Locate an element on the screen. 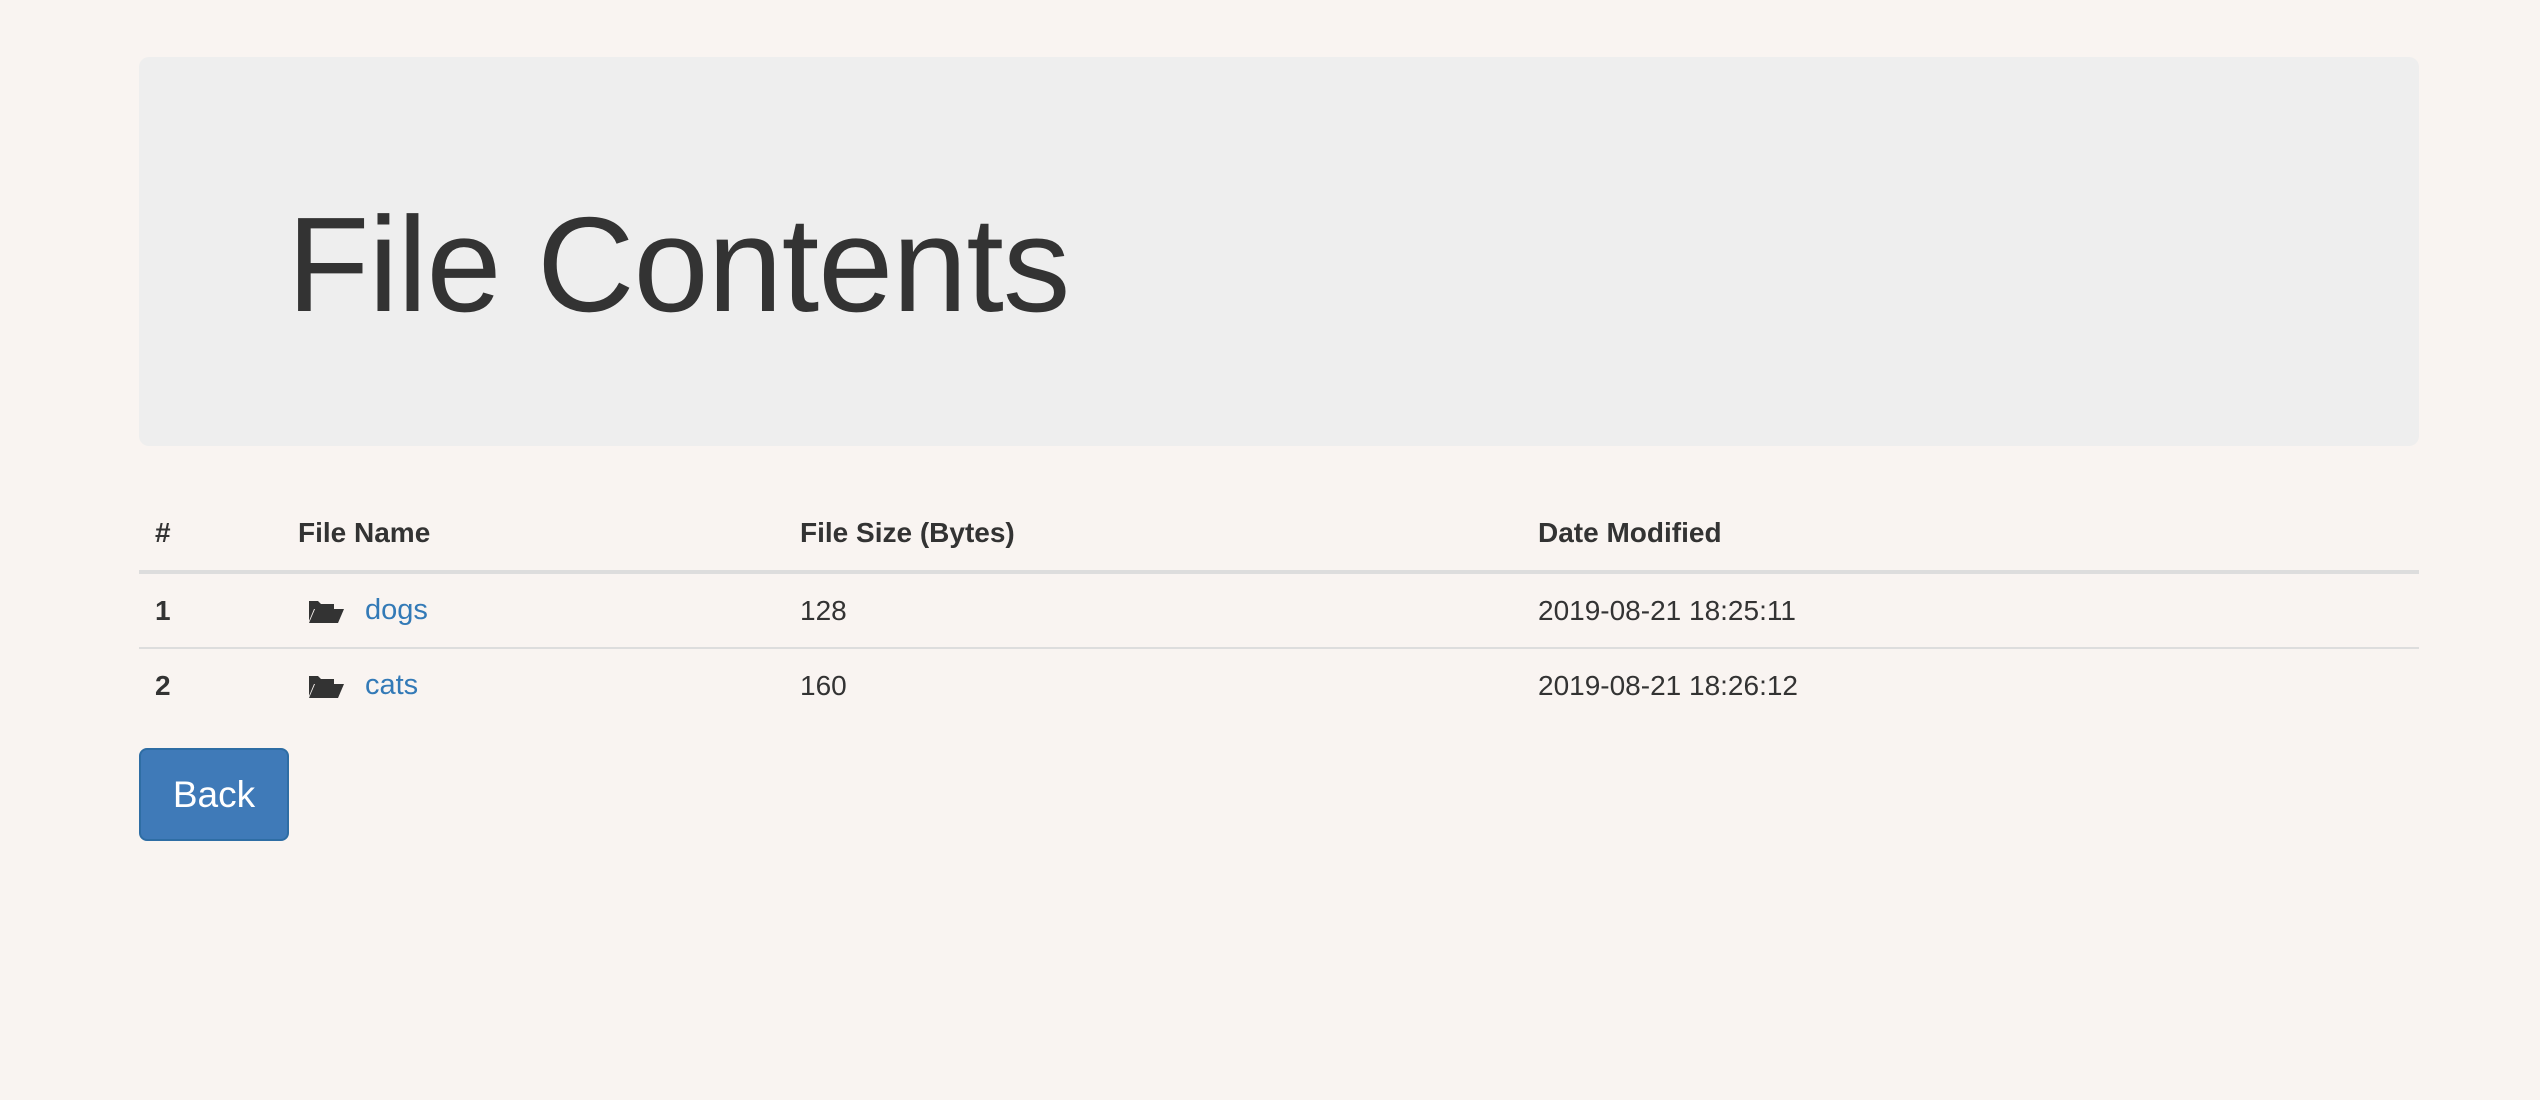  back-button: Back is located at coordinates (214, 794).